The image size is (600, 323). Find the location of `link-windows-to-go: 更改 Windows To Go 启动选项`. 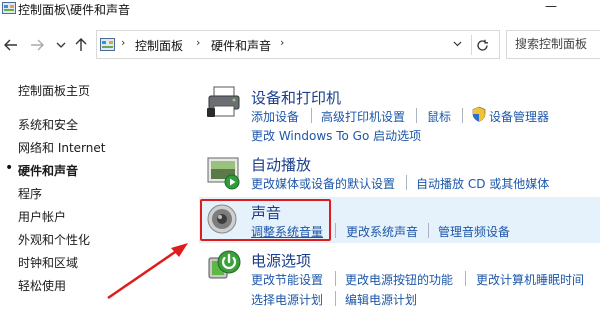

link-windows-to-go: 更改 Windows To Go 启动选项 is located at coordinates (336, 135).